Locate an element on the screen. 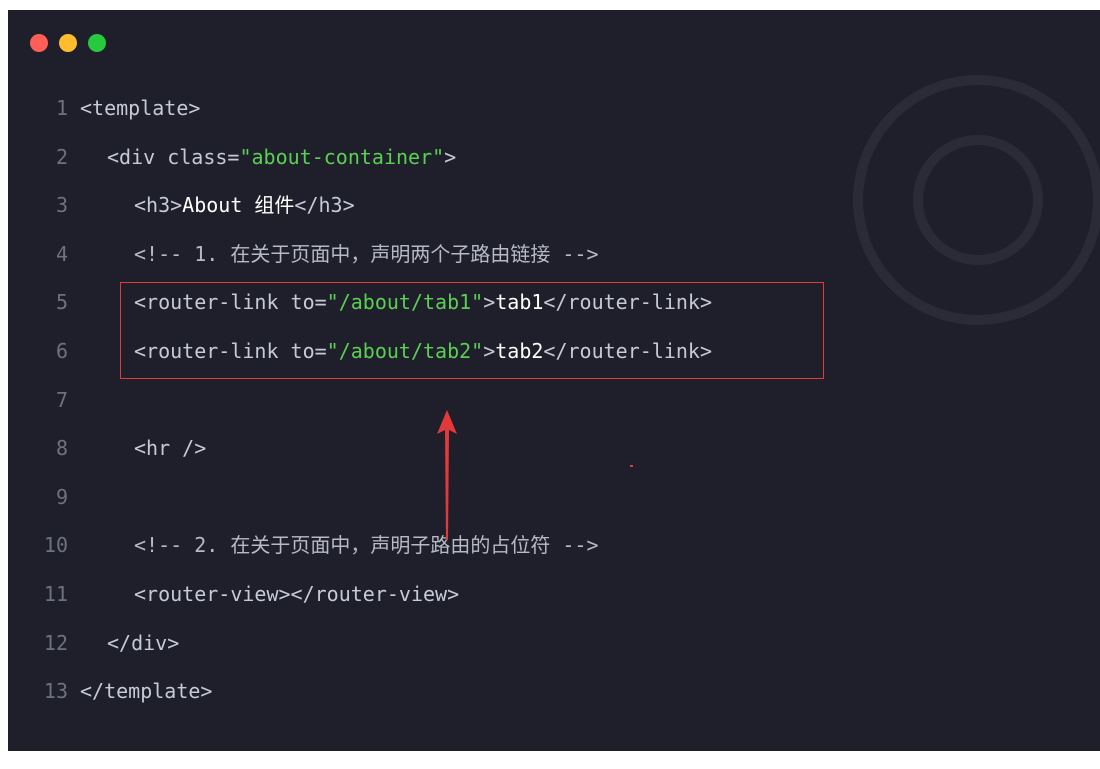 Image resolution: width=1100 pixels, height=769 pixels. code-content: <template> is located at coordinates (140, 108).